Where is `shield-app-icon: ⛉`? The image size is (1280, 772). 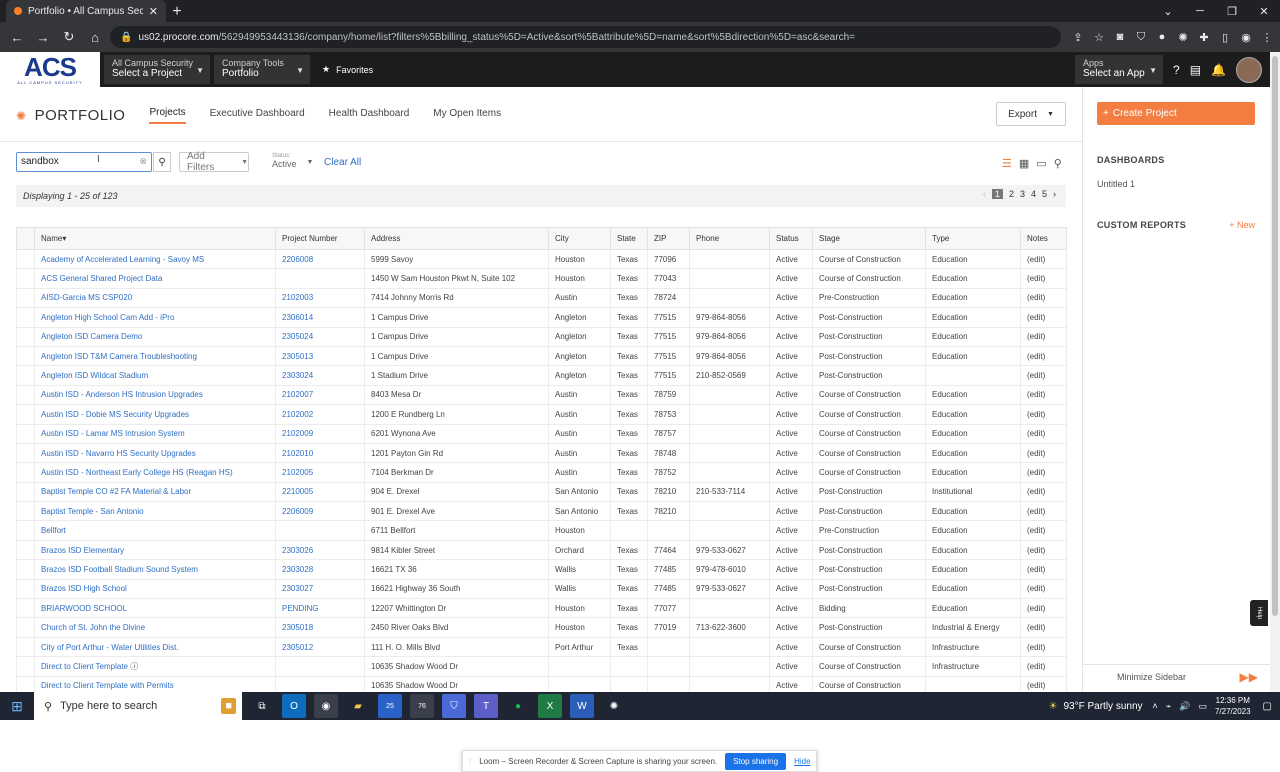
shield-app-icon: ⛉ is located at coordinates (454, 706).